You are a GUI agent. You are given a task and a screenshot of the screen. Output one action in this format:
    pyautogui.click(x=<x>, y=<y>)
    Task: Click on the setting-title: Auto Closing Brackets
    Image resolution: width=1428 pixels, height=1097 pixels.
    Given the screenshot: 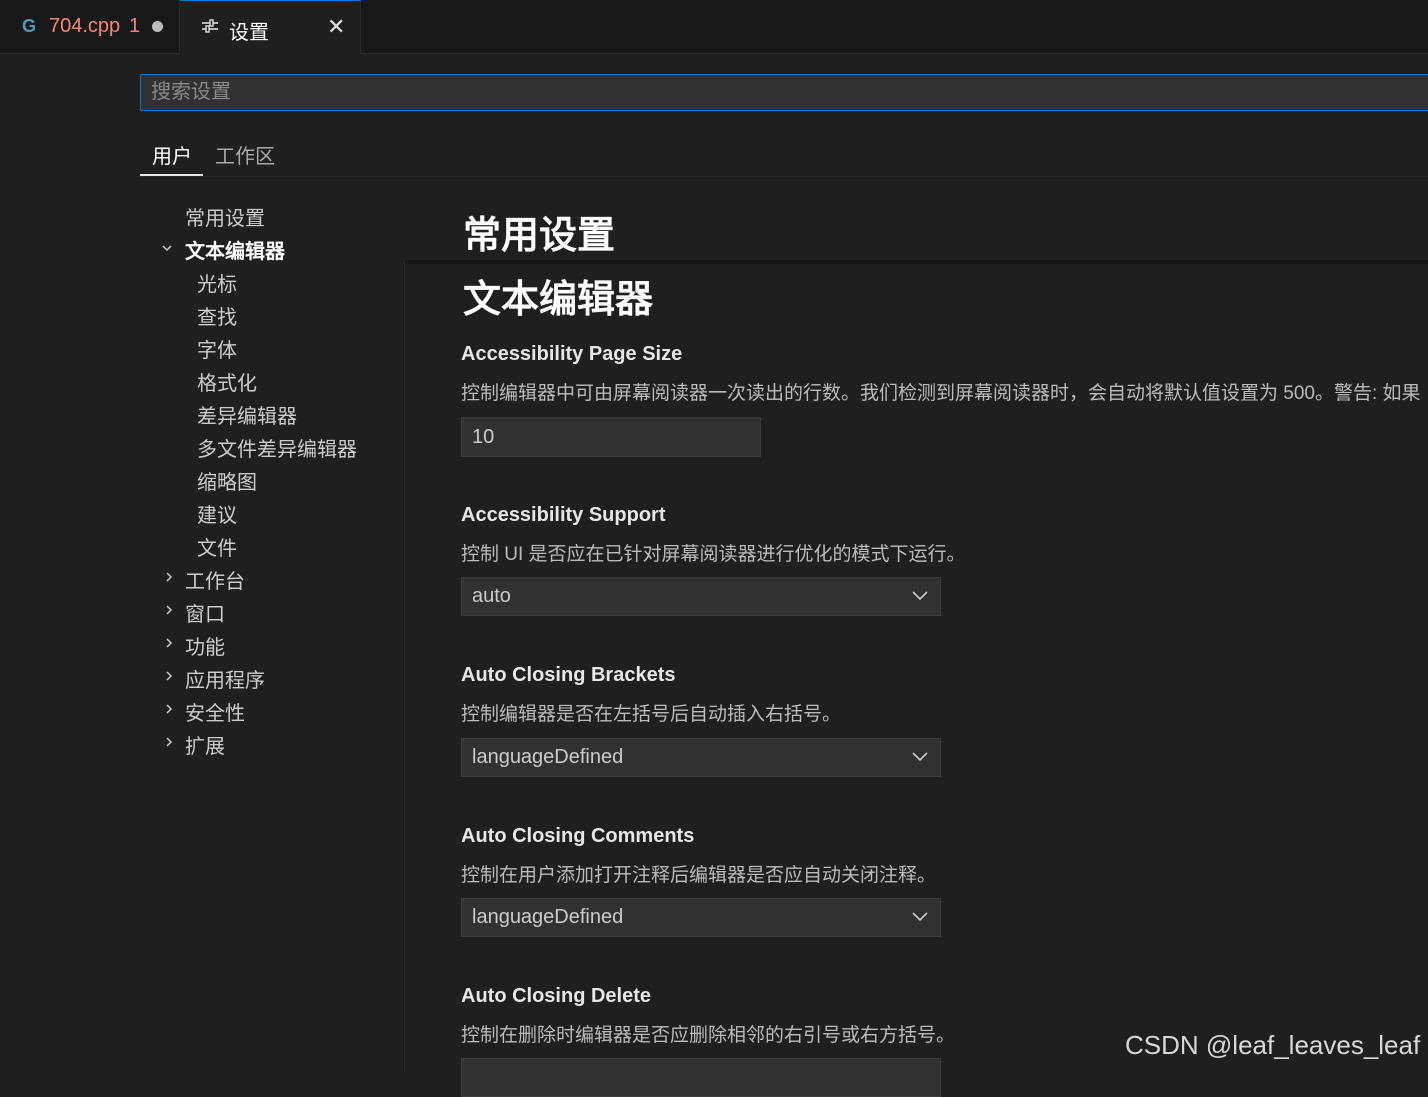 What is the action you would take?
    pyautogui.click(x=568, y=675)
    